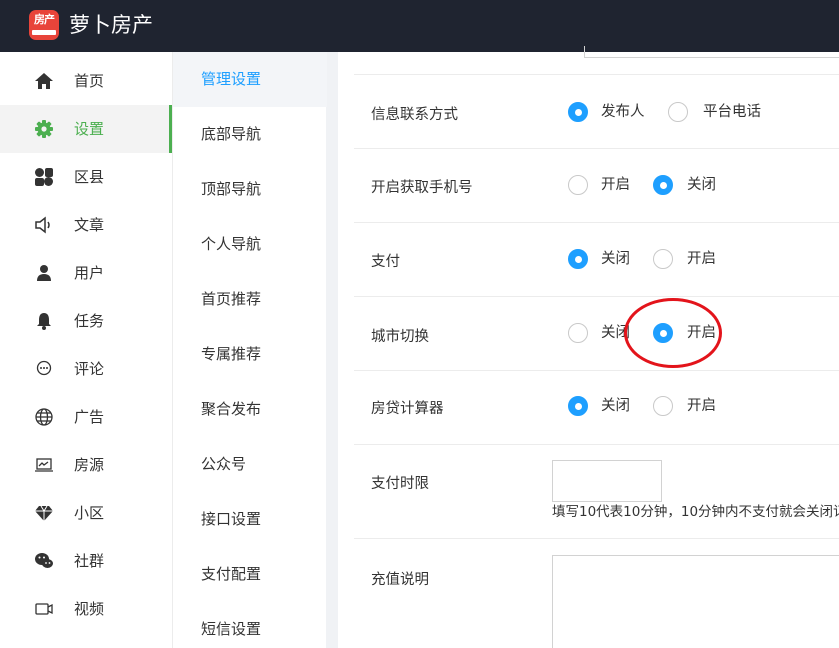 Image resolution: width=839 pixels, height=648 pixels. Describe the element at coordinates (596, 112) in the screenshot. I see `form-row-contact-method: 信息联系方式 发布人 平台电话` at that location.